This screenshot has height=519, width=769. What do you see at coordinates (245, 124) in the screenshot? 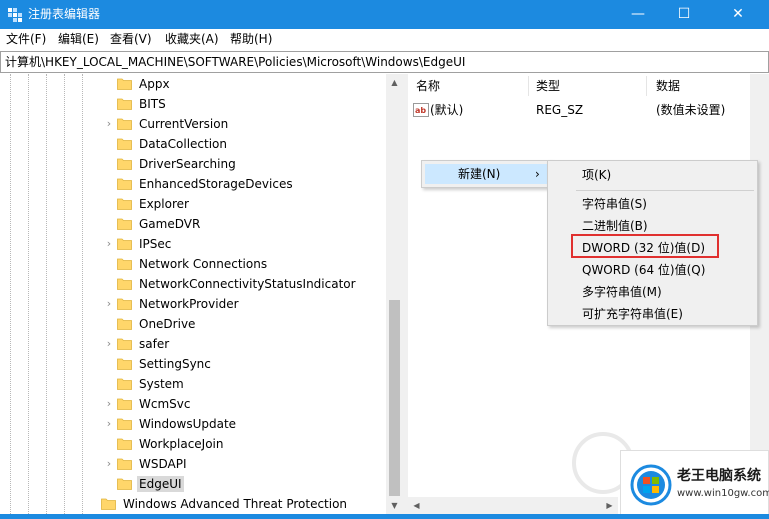
I see `tree-item: › CurrentVersion` at bounding box center [245, 124].